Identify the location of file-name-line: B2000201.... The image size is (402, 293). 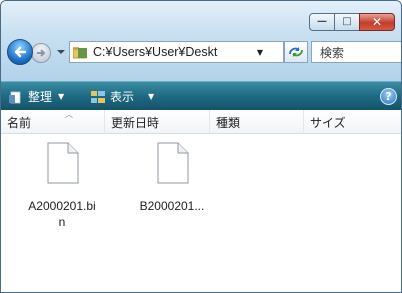
(172, 206).